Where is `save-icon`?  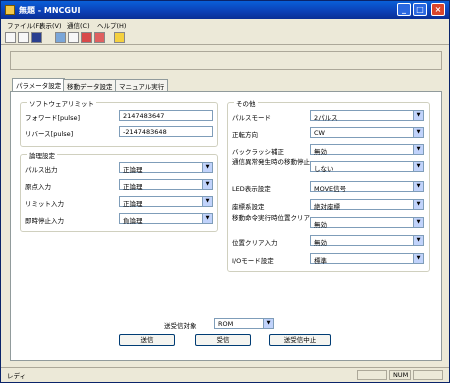 save-icon is located at coordinates (36, 37).